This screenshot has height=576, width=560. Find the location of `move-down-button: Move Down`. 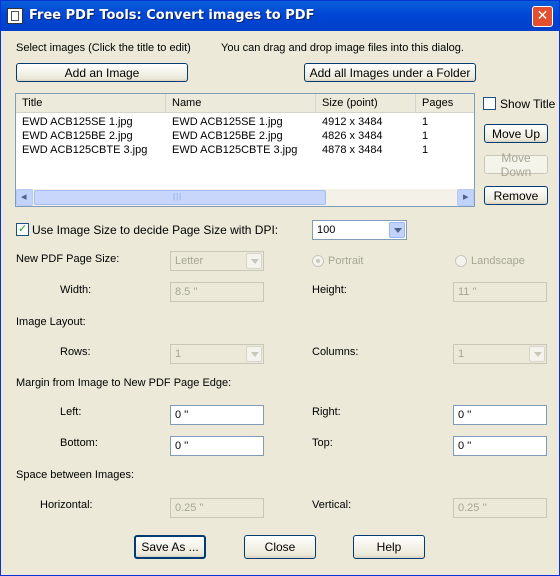

move-down-button: Move Down is located at coordinates (516, 165).